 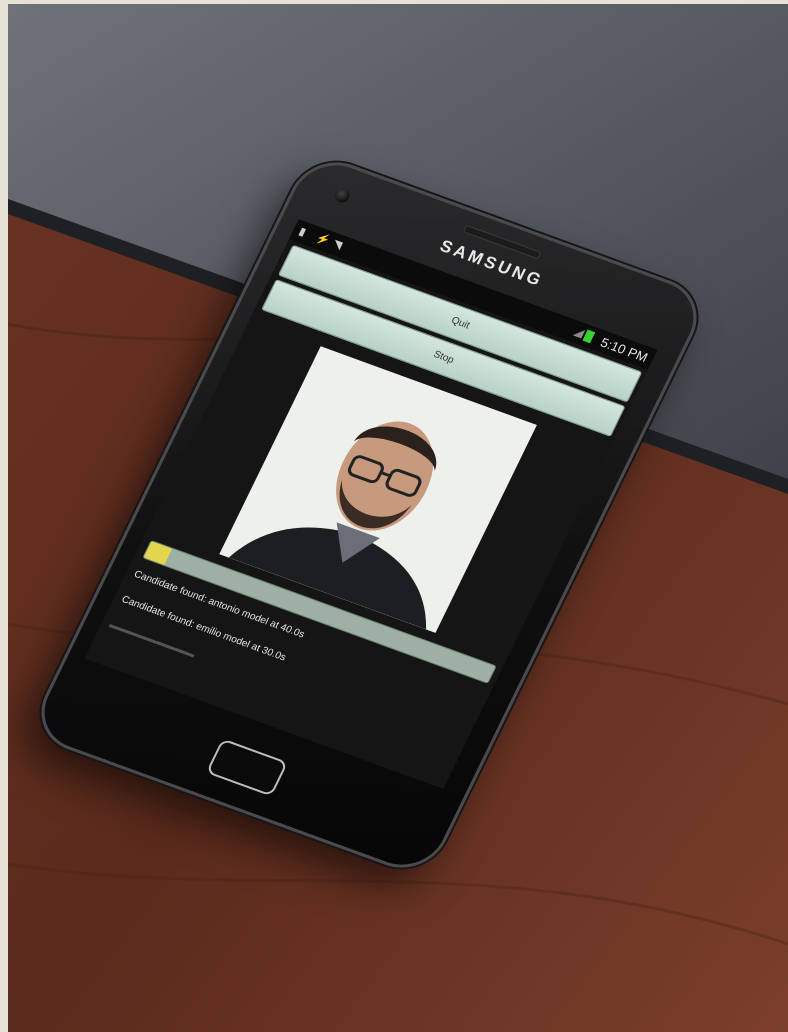 What do you see at coordinates (337, 244) in the screenshot?
I see `wifi-icon: ◥` at bounding box center [337, 244].